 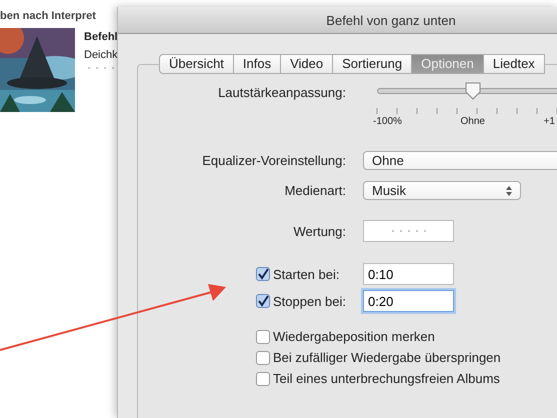 I want to click on field-label: Equalizer-Voreinstellung:, so click(x=274, y=160).